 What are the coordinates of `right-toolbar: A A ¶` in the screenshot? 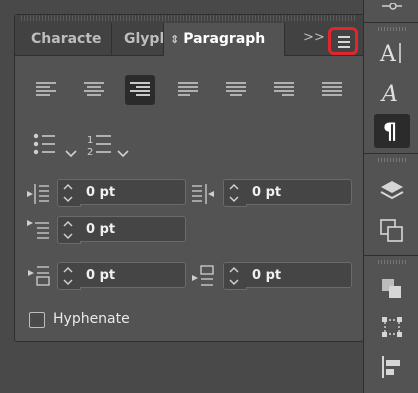 It's located at (390, 196).